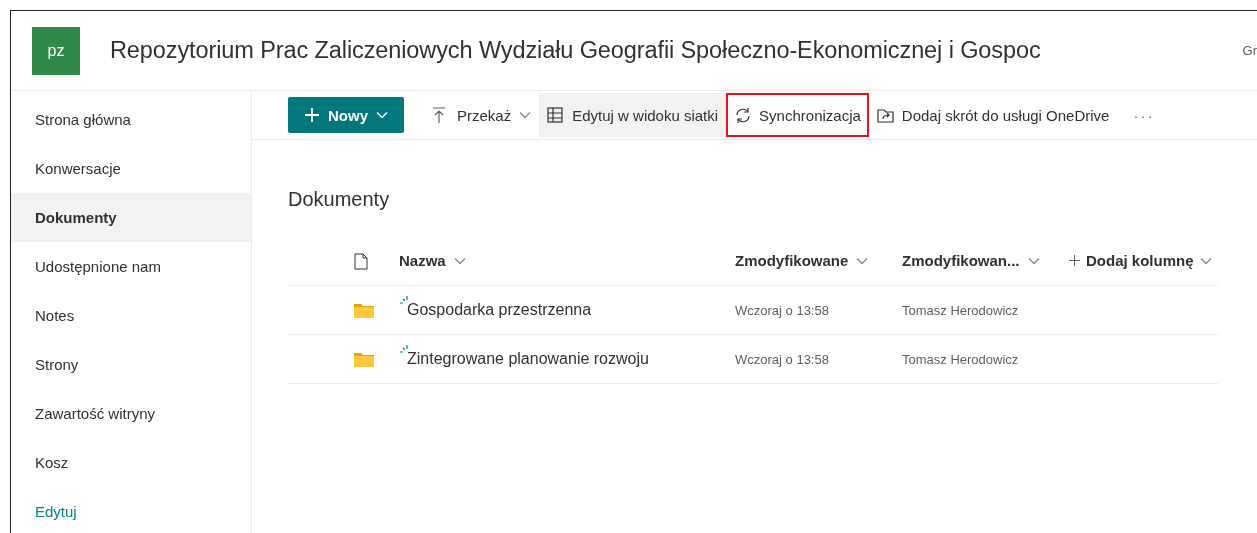 The width and height of the screenshot is (1257, 533). What do you see at coordinates (339, 199) in the screenshot?
I see `library-title: Dokumenty` at bounding box center [339, 199].